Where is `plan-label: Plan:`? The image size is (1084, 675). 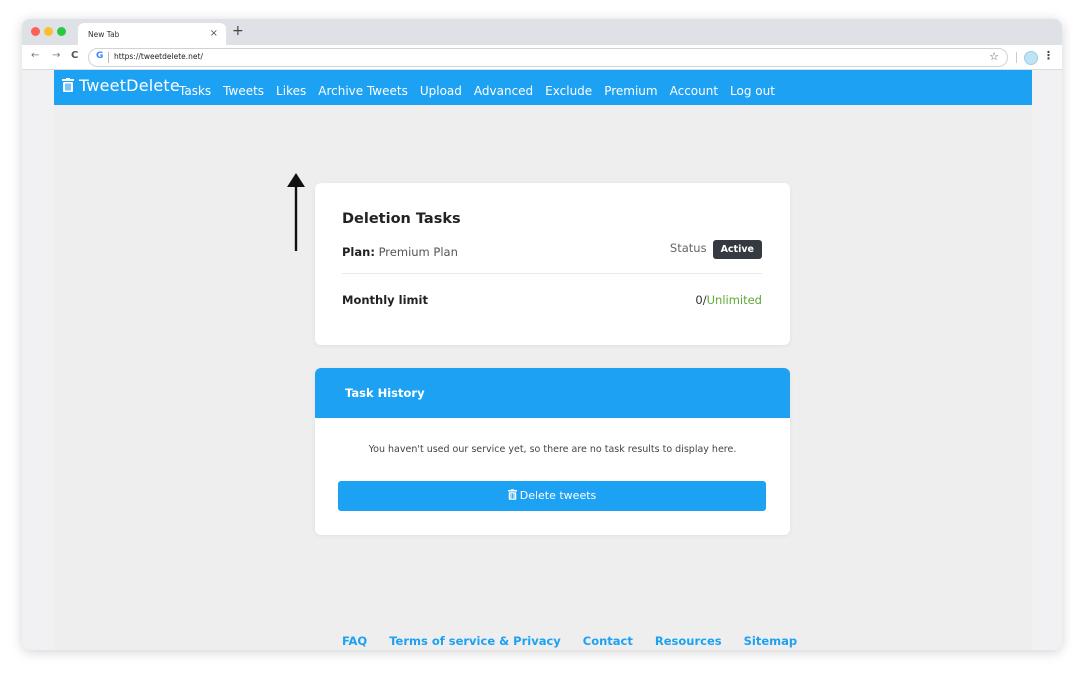
plan-label: Plan: is located at coordinates (358, 252).